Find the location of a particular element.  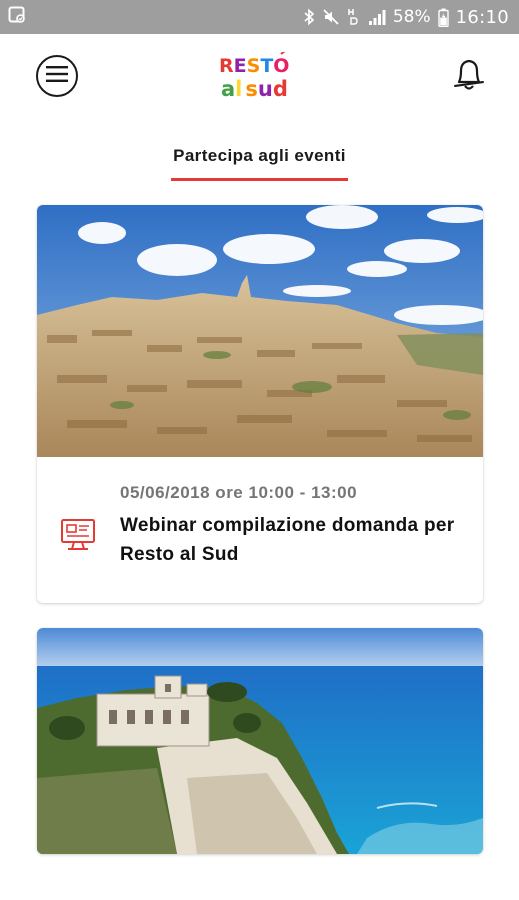

hamburger-menu-icon is located at coordinates (57, 76).